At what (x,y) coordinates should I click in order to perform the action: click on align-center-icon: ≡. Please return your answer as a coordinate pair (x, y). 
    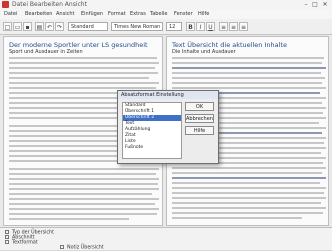
    Looking at the image, I should click on (233, 26).